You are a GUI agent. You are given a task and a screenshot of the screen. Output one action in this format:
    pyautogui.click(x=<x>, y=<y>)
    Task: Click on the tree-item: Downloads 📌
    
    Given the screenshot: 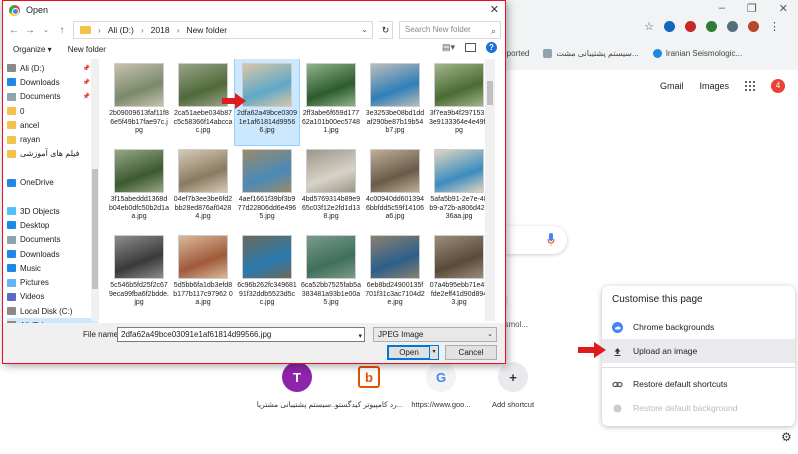 What is the action you would take?
    pyautogui.click(x=52, y=82)
    